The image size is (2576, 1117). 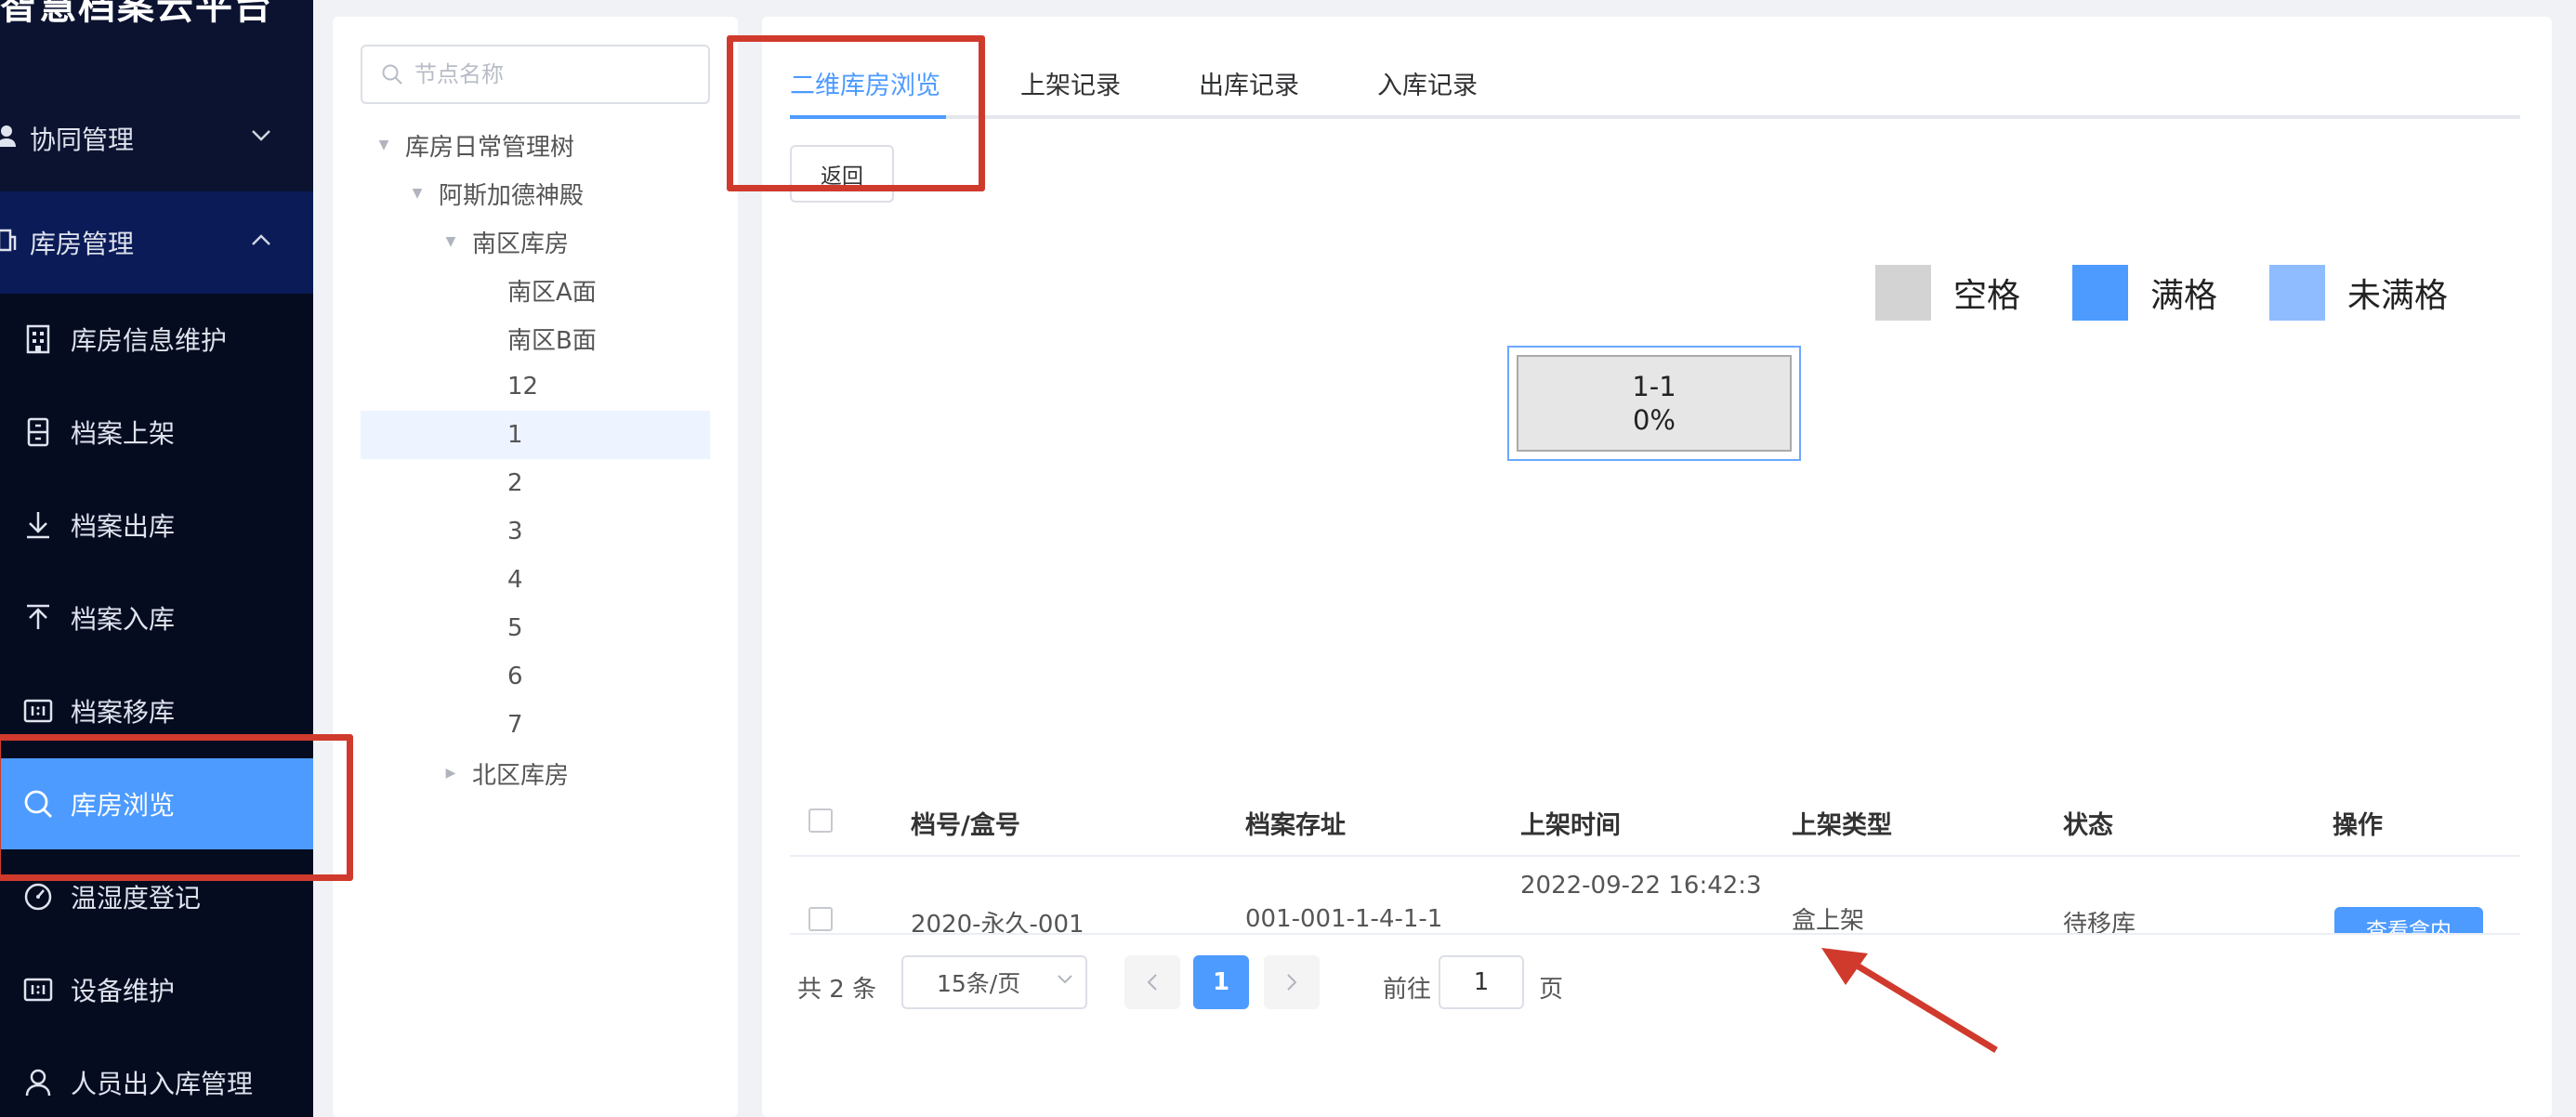 I want to click on column-header: 档案存址, so click(x=1295, y=825).